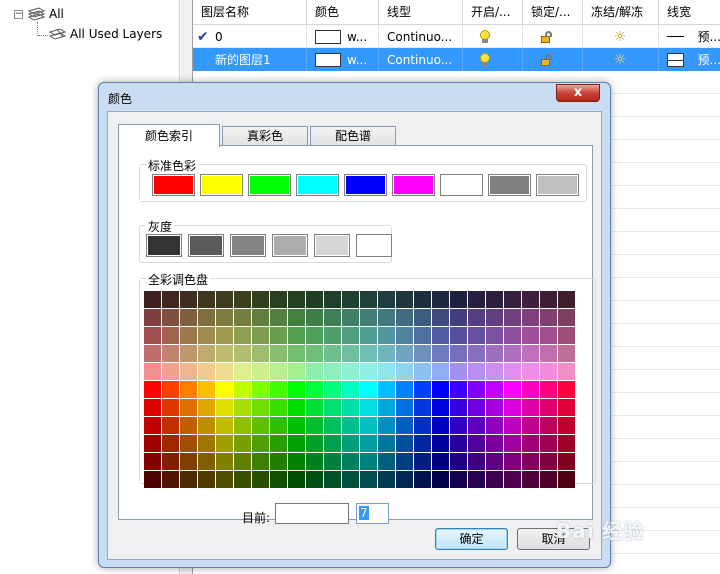 The width and height of the screenshot is (720, 574). I want to click on ok-button: 确定, so click(471, 539).